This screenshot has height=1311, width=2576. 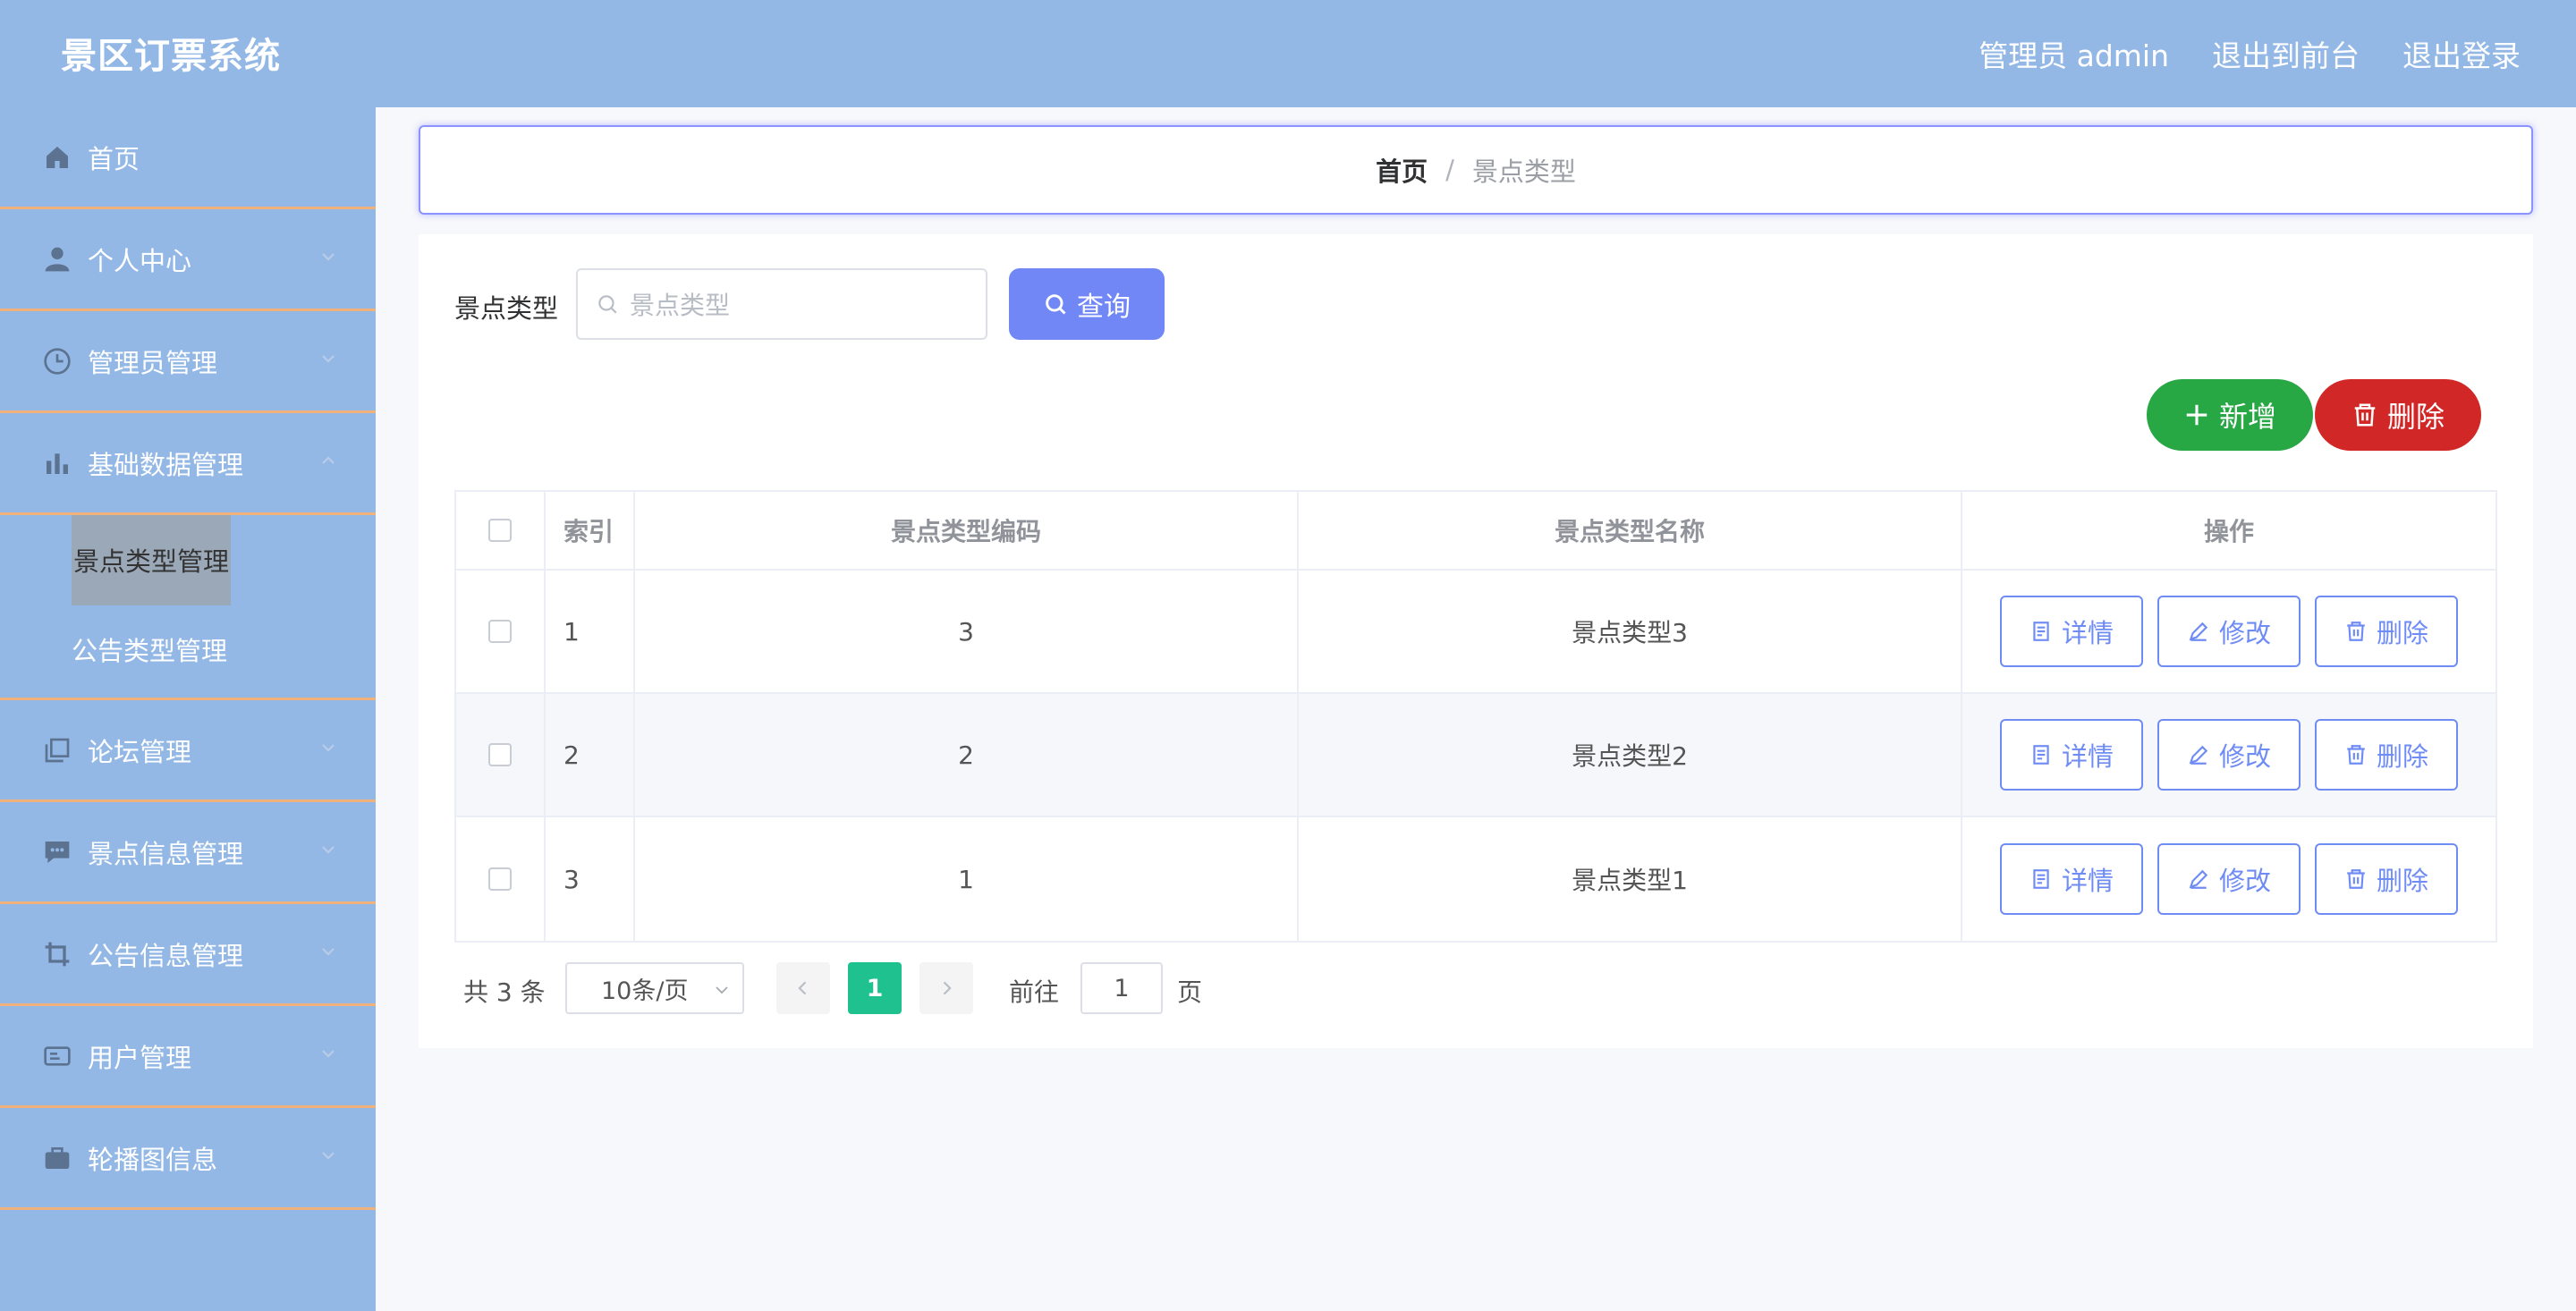 I want to click on card-icon, so click(x=57, y=1056).